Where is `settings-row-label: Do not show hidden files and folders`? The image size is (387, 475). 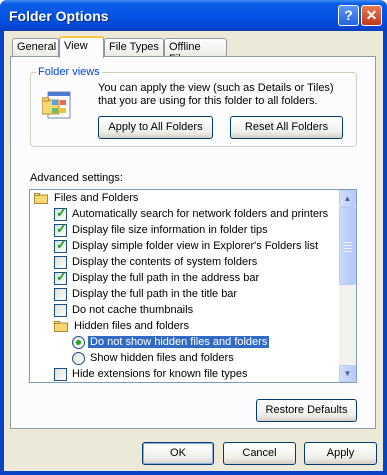
settings-row-label: Do not show hidden files and folders is located at coordinates (179, 342).